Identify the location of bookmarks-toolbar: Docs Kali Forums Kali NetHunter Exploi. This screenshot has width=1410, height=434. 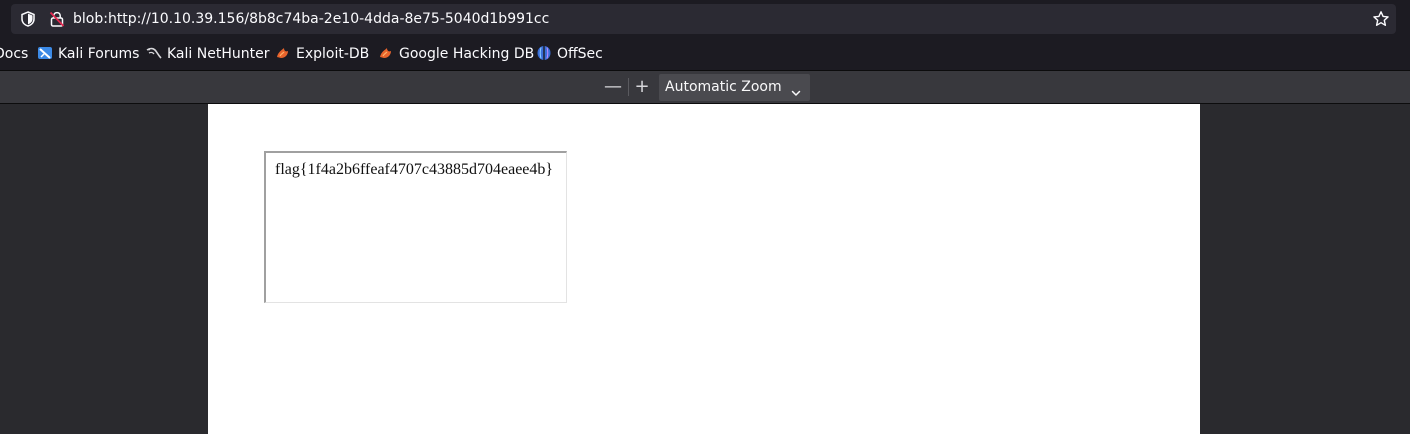
(705, 54).